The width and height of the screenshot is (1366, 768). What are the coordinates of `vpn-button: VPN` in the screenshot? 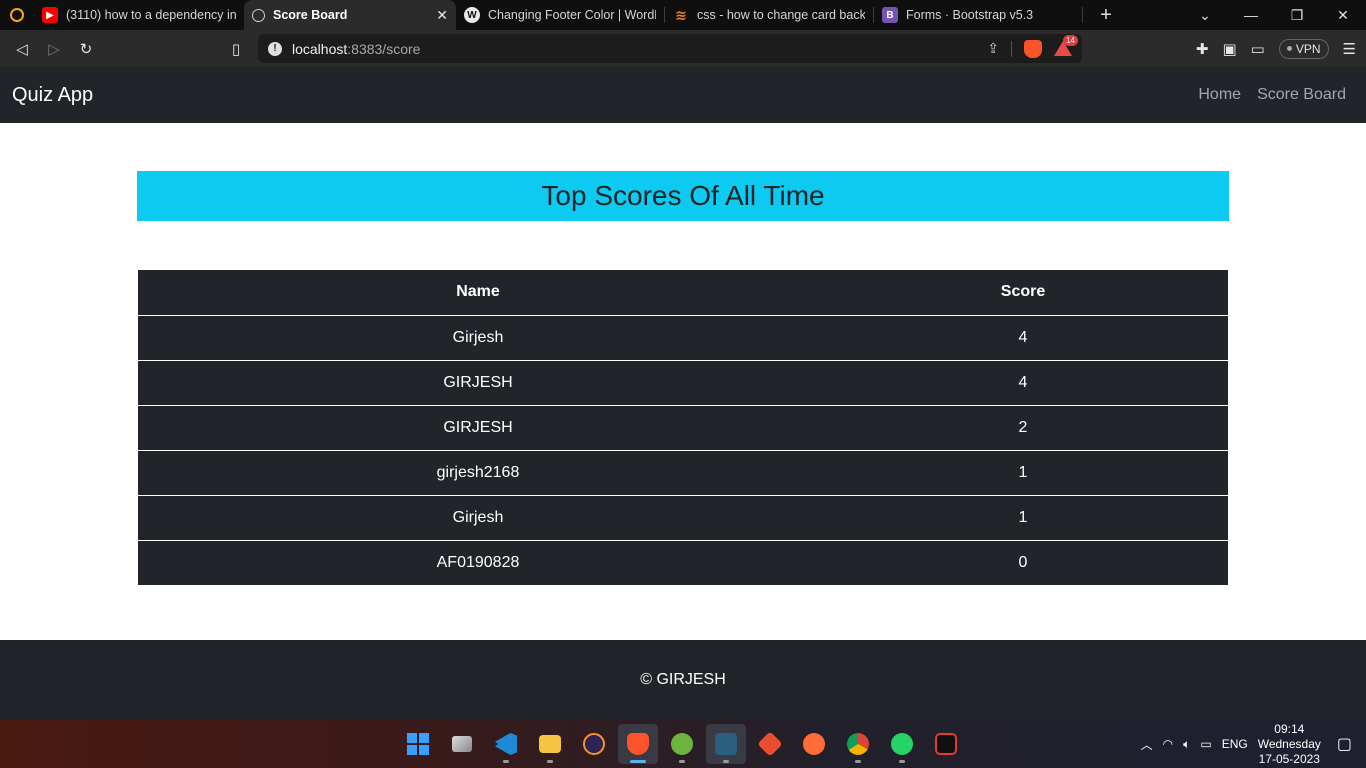 It's located at (1303, 48).